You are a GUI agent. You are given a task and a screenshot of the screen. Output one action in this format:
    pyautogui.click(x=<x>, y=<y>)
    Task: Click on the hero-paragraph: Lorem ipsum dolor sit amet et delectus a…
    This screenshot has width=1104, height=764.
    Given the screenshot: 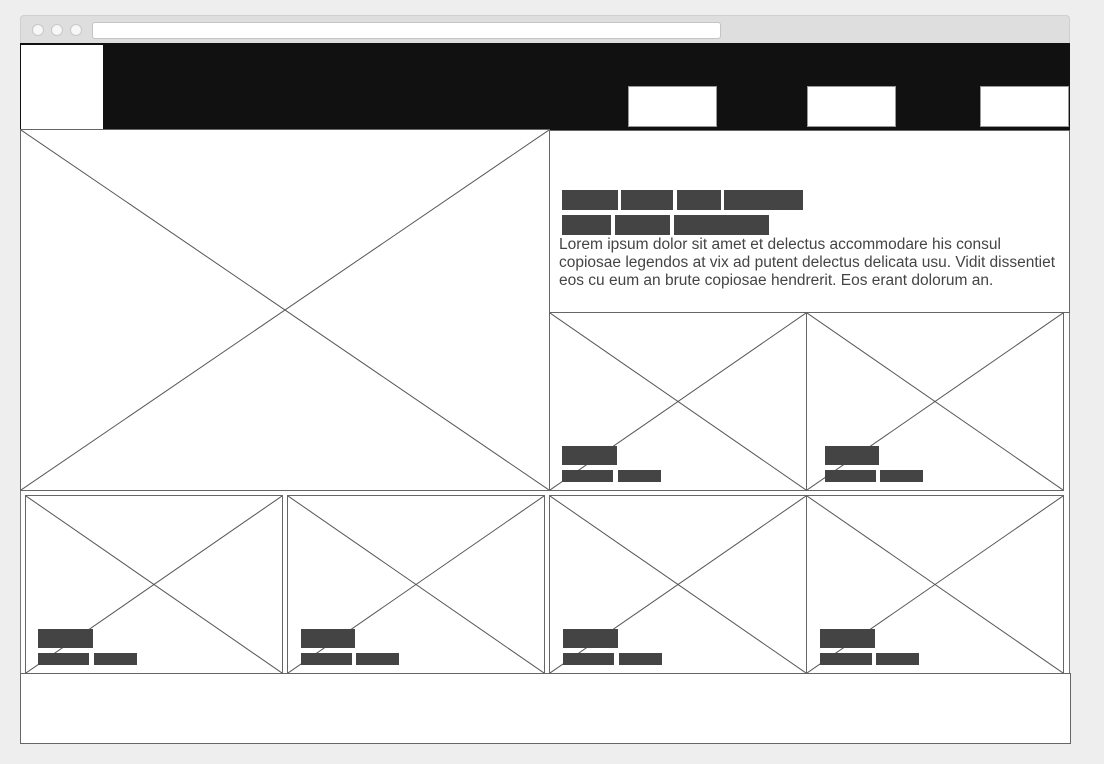 What is the action you would take?
    pyautogui.click(x=807, y=262)
    